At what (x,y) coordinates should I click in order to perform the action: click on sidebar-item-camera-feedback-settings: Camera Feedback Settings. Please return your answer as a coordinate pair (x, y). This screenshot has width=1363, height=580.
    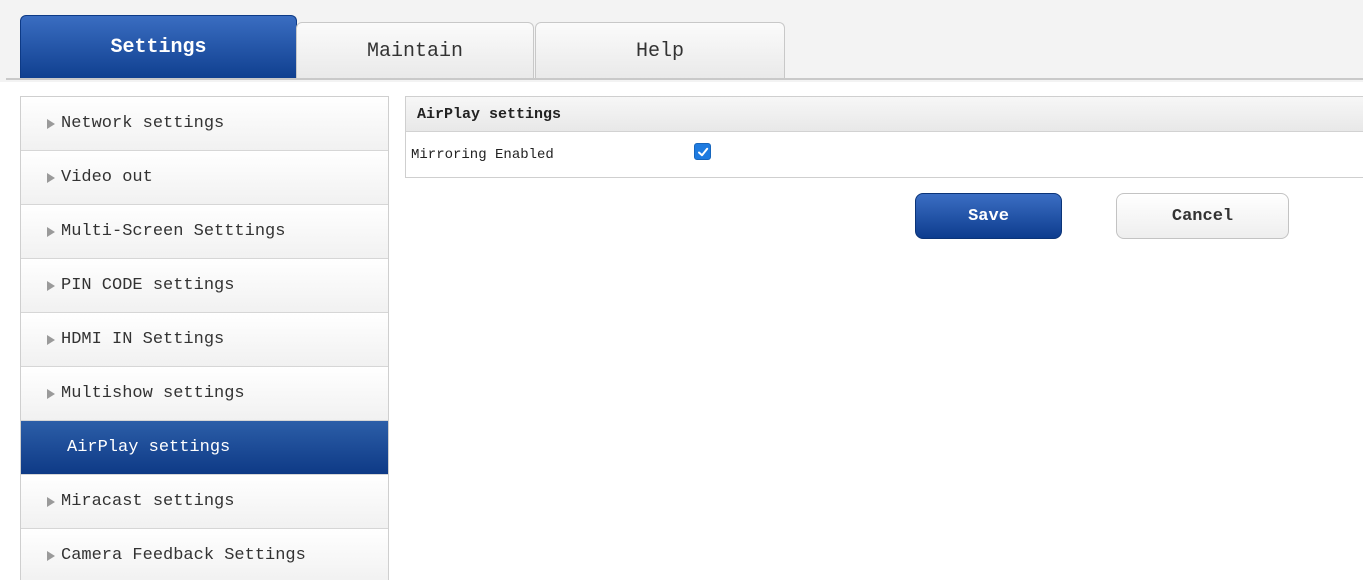
    Looking at the image, I should click on (204, 554).